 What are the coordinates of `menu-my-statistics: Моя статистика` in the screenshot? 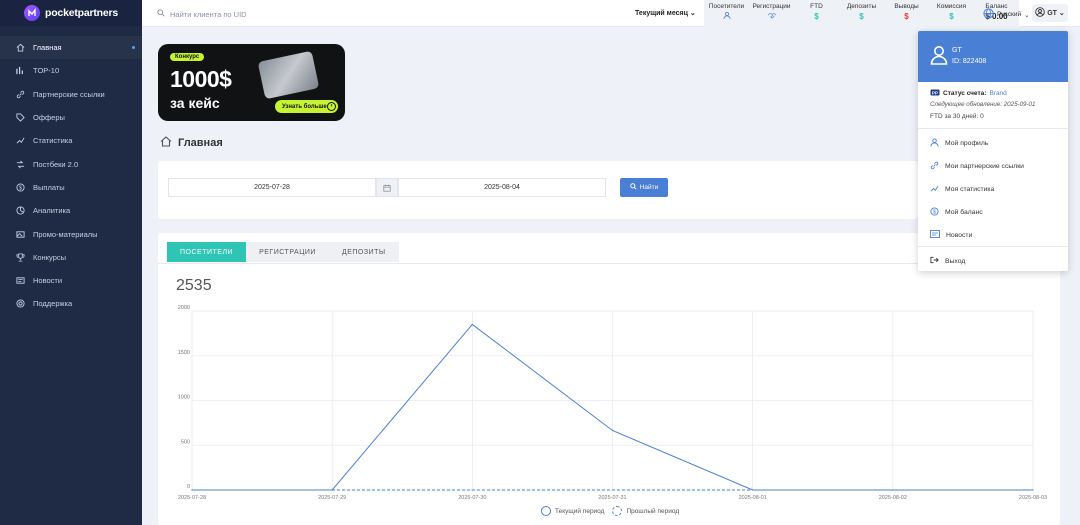 It's located at (962, 189).